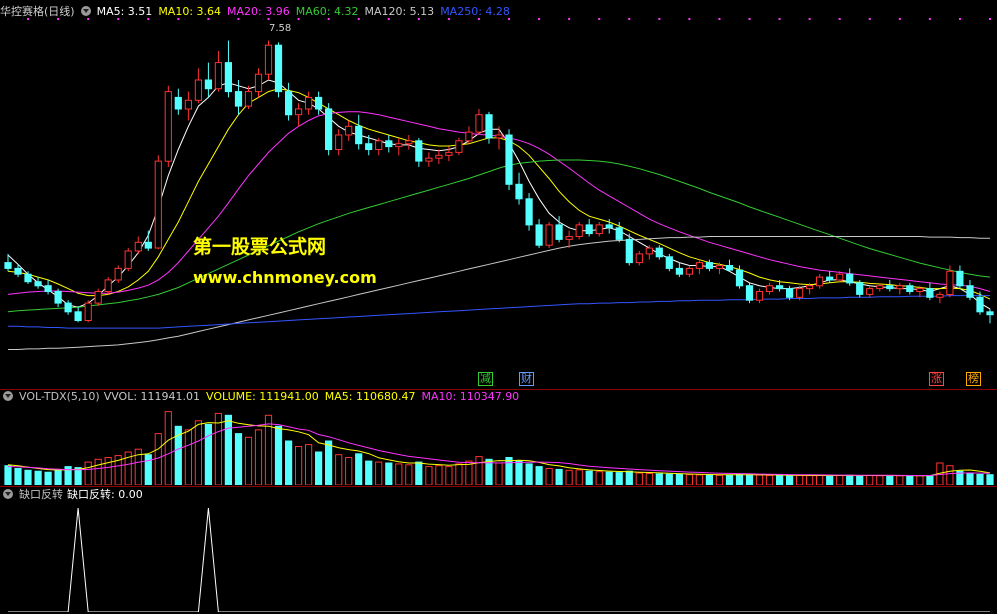  I want to click on vol-label-0: VVOL: 111941.01, so click(152, 396).